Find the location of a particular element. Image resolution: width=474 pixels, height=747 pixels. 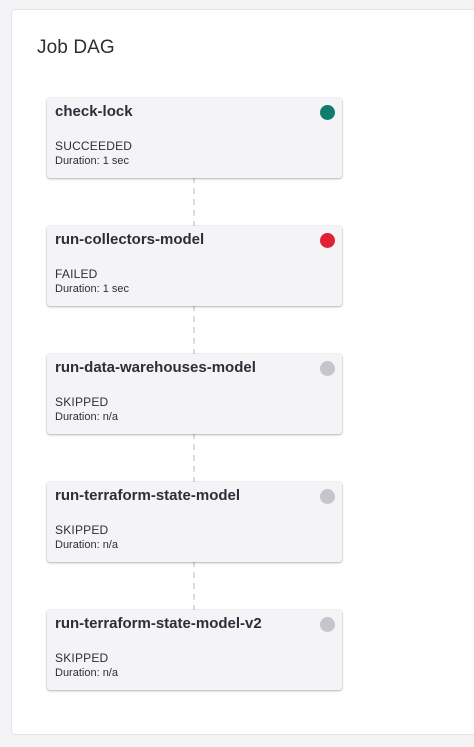

job-node-check-lock: check-lock SUCCEEDED Duration: 1 sec is located at coordinates (194, 138).